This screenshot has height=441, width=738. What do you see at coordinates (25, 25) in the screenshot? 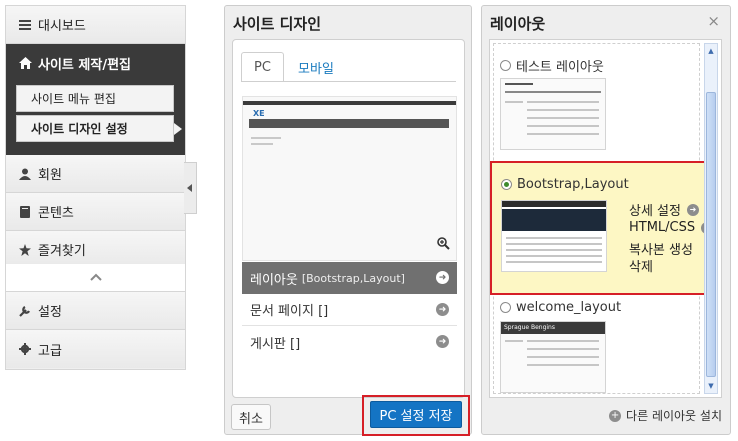
I see `dashboard-icon` at bounding box center [25, 25].